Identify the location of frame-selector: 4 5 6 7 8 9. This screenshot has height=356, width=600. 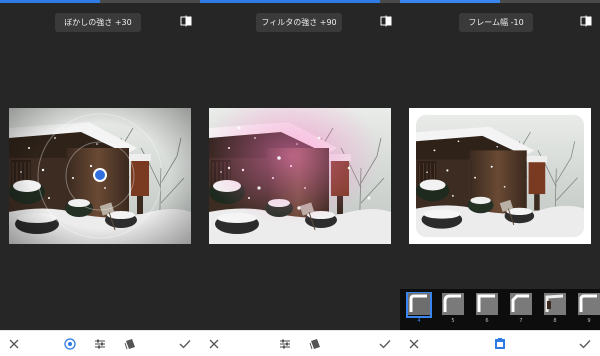
(500, 309).